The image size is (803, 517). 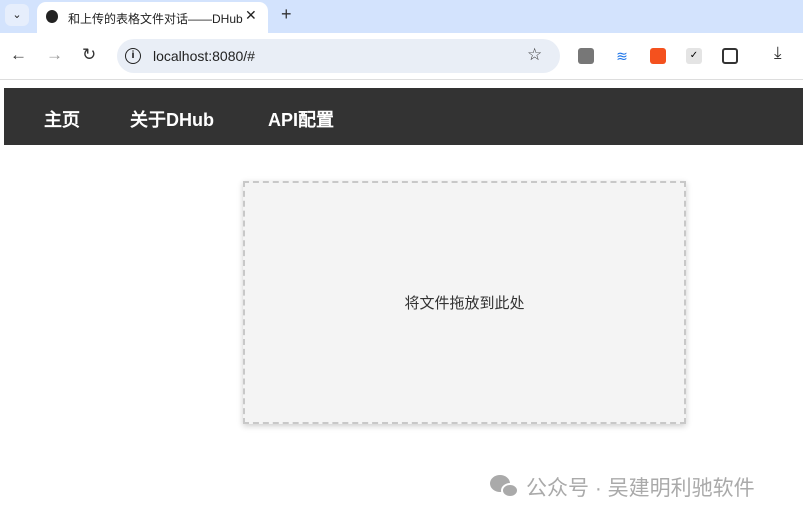 What do you see at coordinates (17, 15) in the screenshot?
I see `tab-search-button: ⌄` at bounding box center [17, 15].